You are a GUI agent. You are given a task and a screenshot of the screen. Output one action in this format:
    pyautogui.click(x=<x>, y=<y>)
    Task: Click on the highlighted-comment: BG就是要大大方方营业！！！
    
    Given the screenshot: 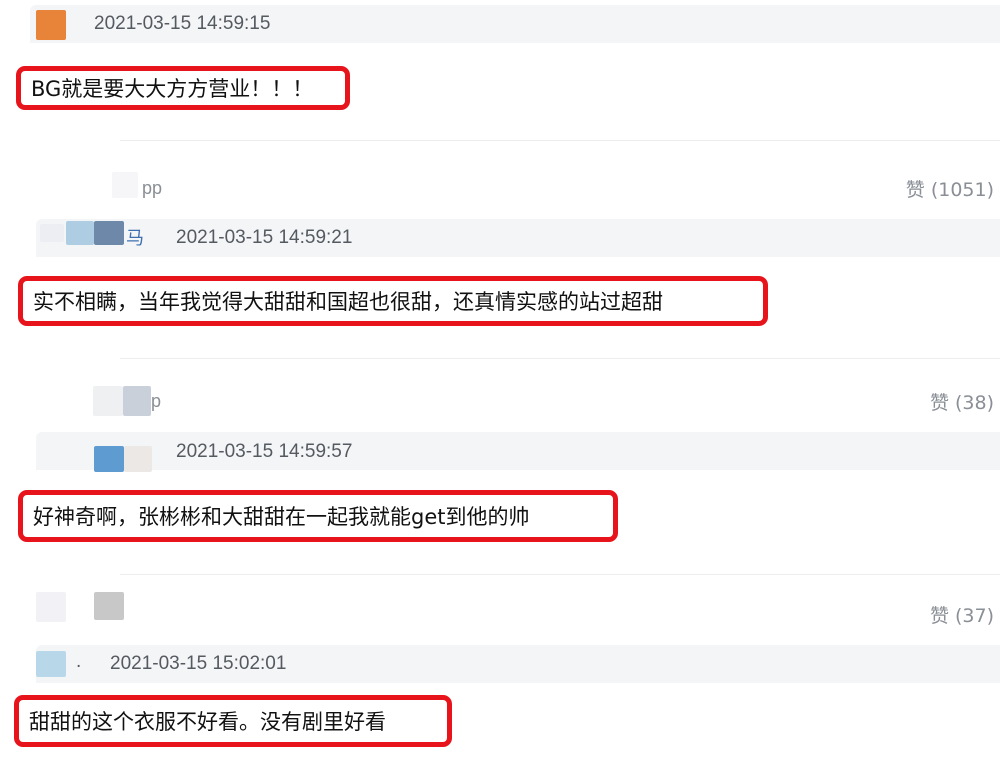 What is the action you would take?
    pyautogui.click(x=183, y=88)
    